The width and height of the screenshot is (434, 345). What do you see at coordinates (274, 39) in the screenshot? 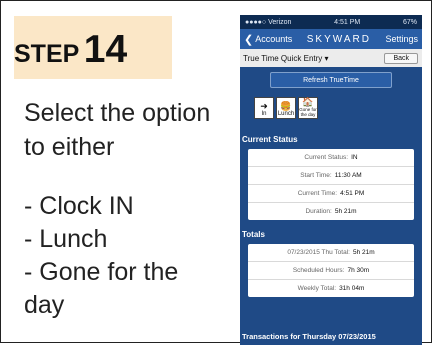
I see `accounts-label: Accounts` at bounding box center [274, 39].